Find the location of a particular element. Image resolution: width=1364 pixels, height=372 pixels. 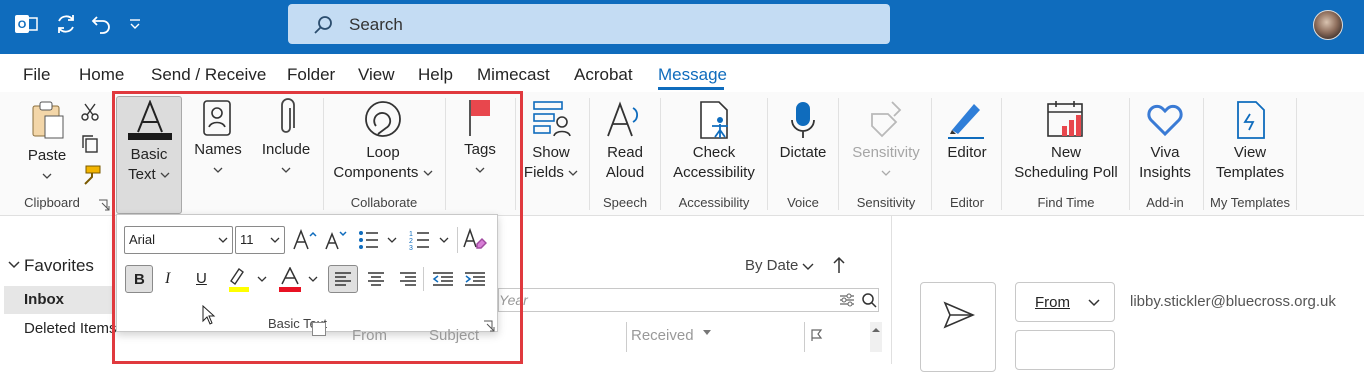

group-label-collaborate: Collaborate is located at coordinates (384, 202).